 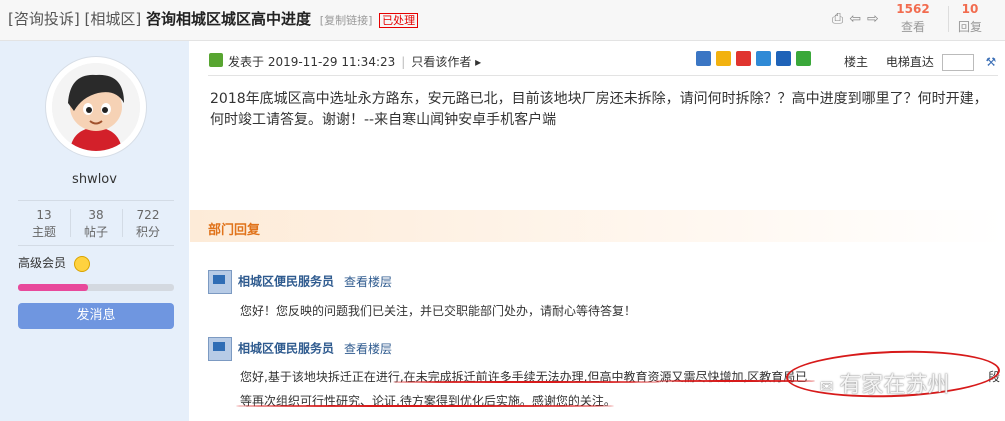 I want to click on online-status-icon, so click(x=216, y=60).